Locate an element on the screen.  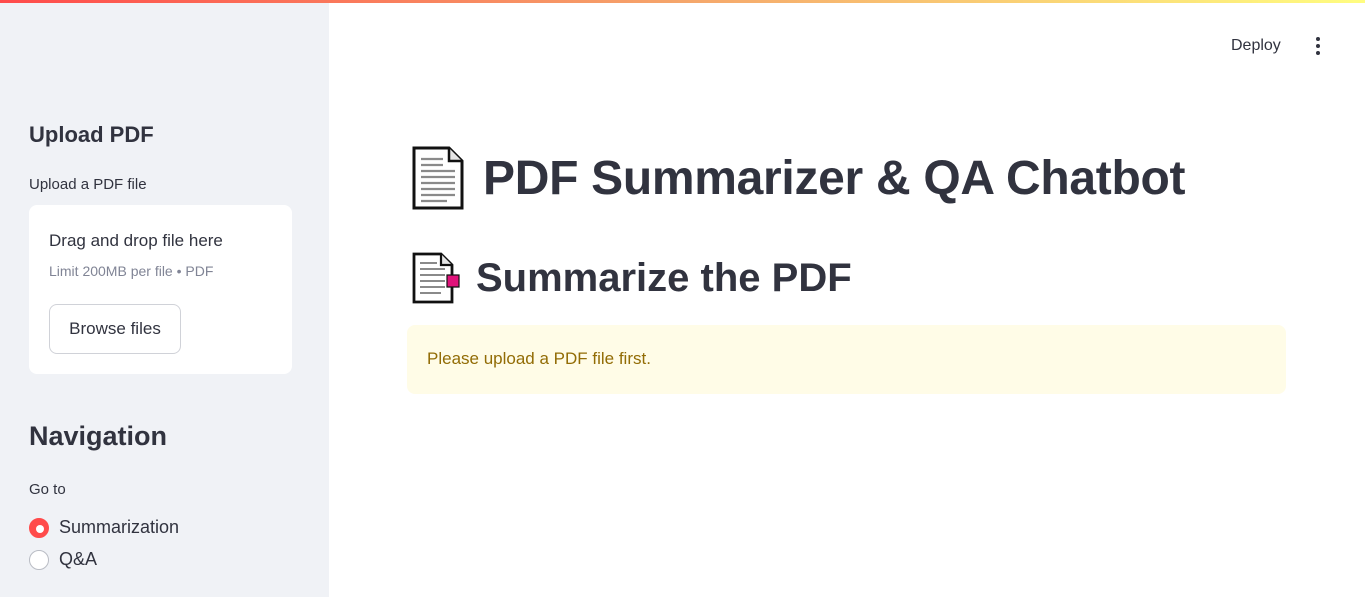
radio-option-label: Q&A is located at coordinates (78, 559).